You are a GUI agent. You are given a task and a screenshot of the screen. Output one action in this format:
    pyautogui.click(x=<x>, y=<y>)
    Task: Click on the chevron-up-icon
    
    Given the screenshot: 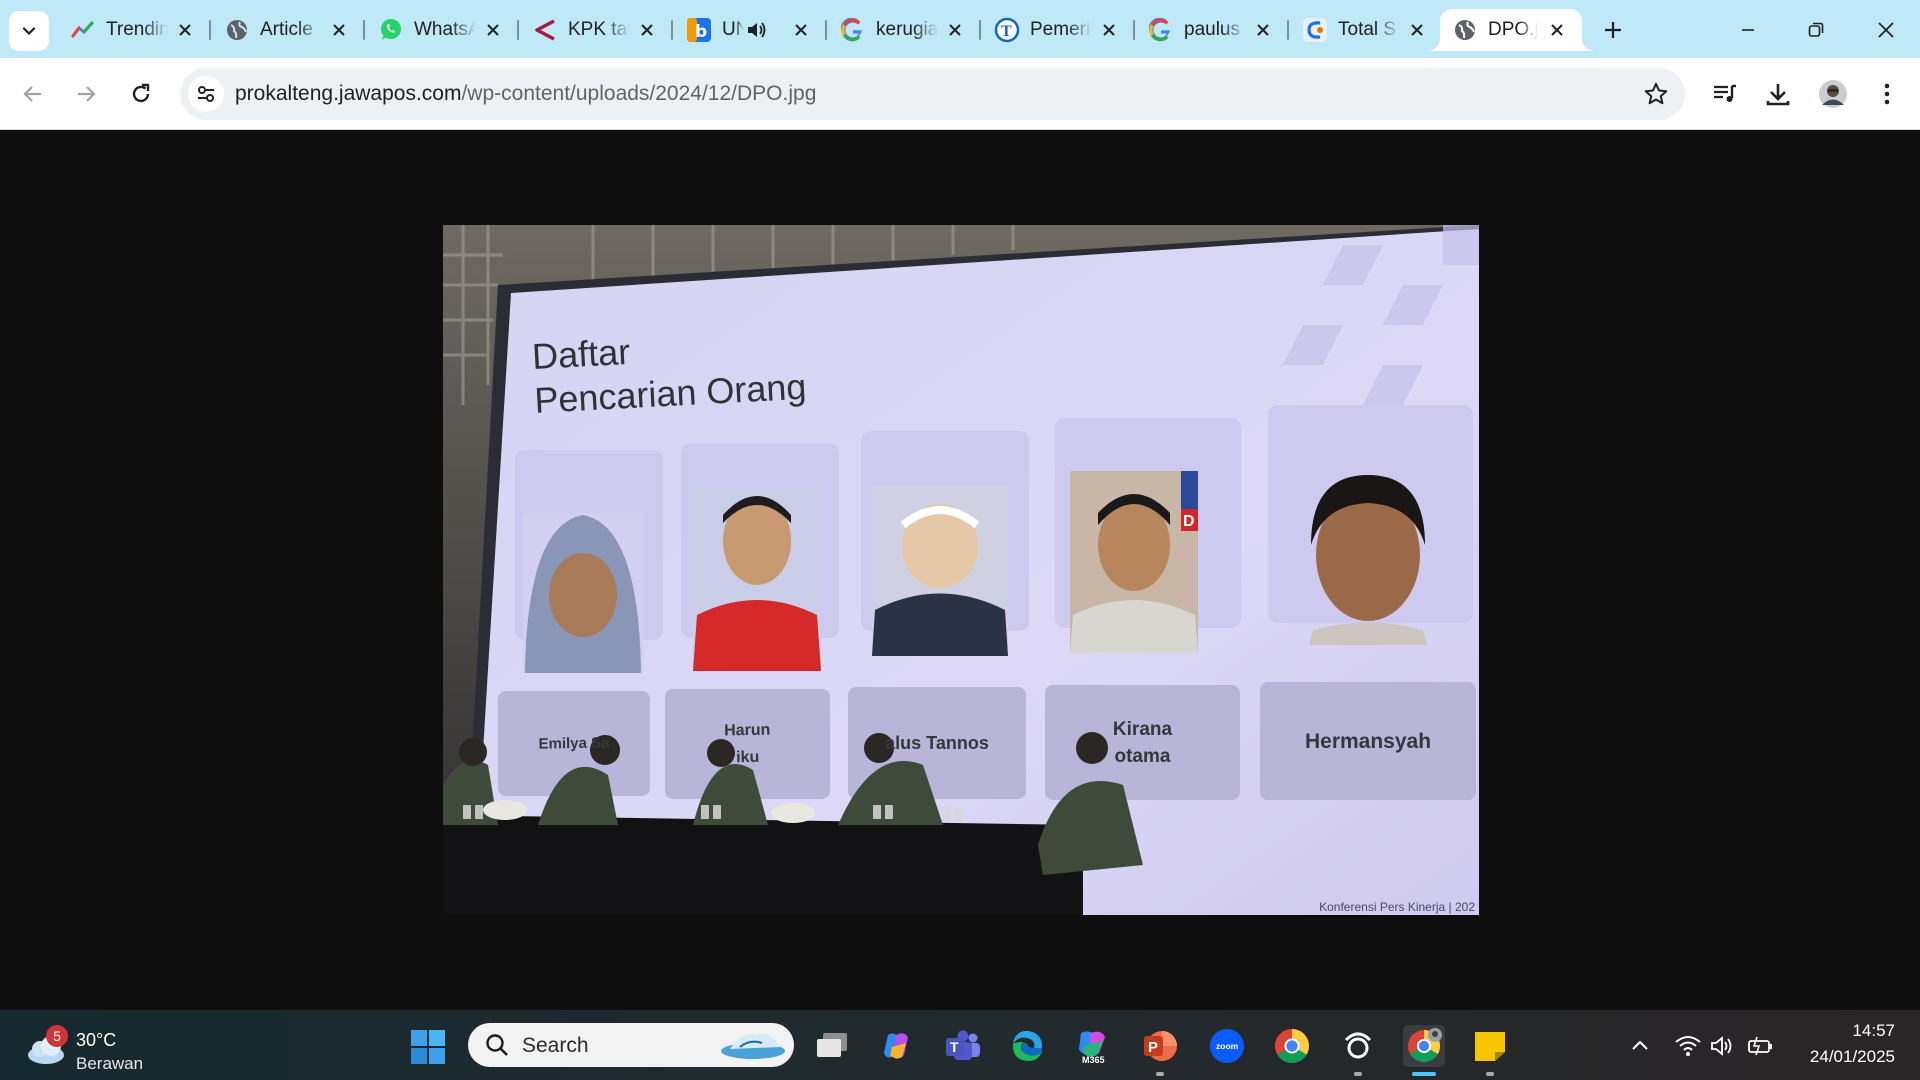 What is the action you would take?
    pyautogui.click(x=1640, y=1045)
    